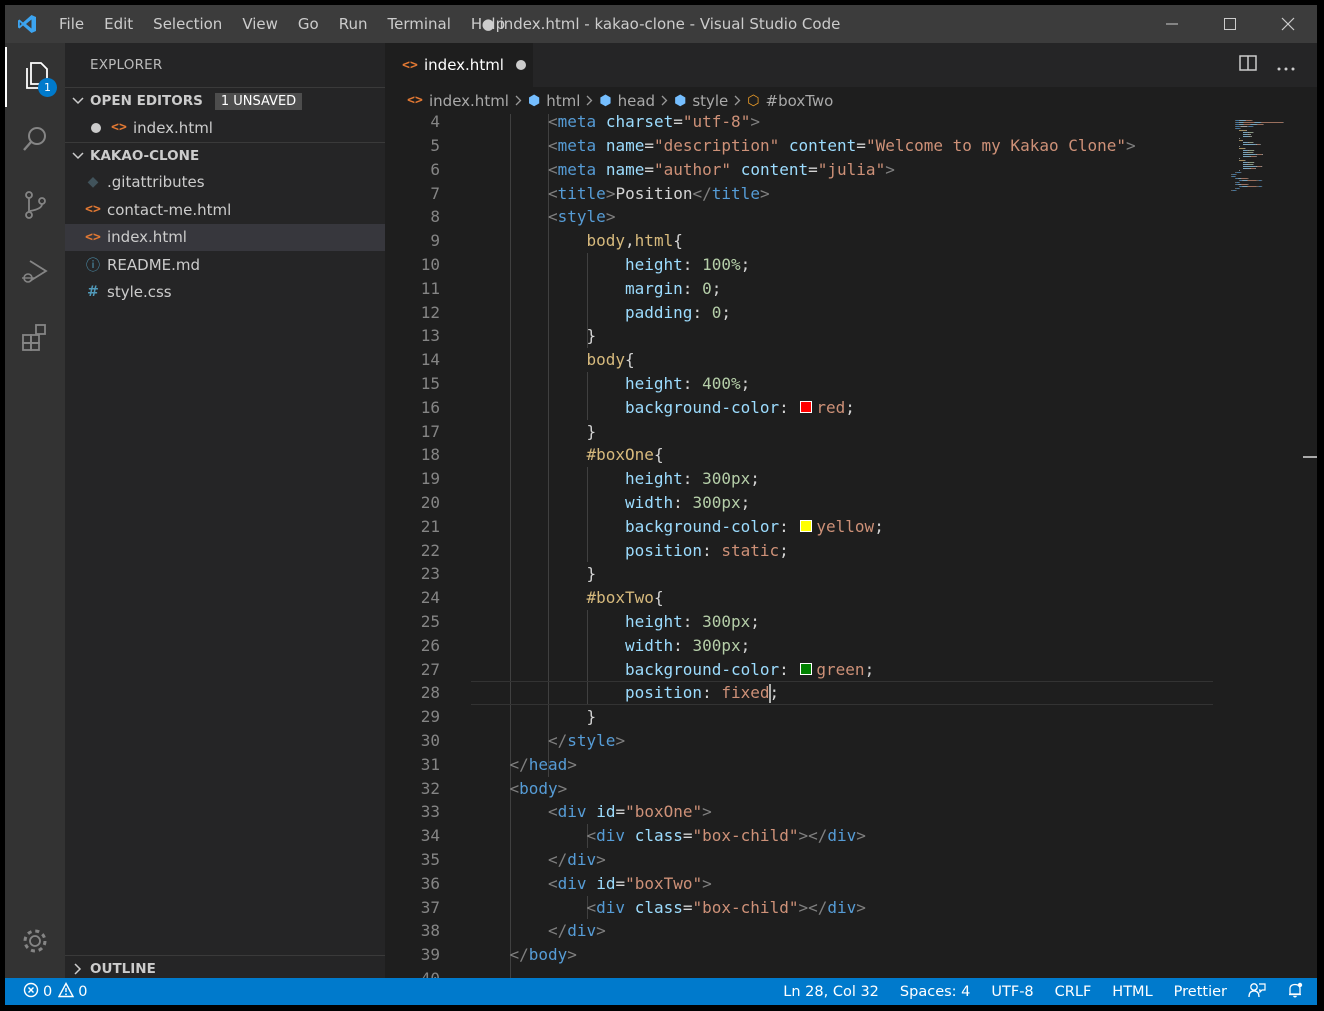 The height and width of the screenshot is (1011, 1324). I want to click on project-header: KAKAO-CLONE, so click(225, 155).